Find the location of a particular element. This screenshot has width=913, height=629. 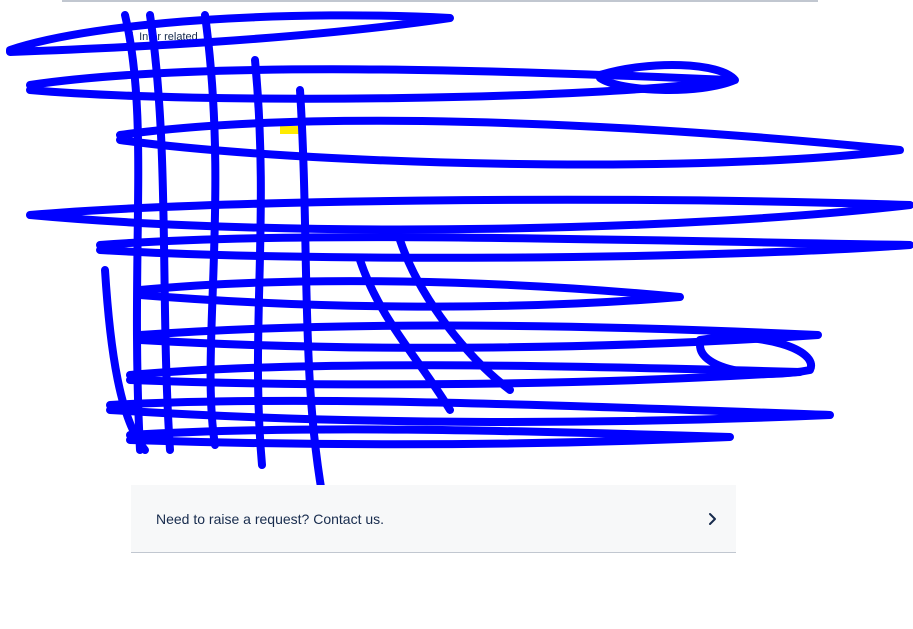

top-divider is located at coordinates (440, 1).